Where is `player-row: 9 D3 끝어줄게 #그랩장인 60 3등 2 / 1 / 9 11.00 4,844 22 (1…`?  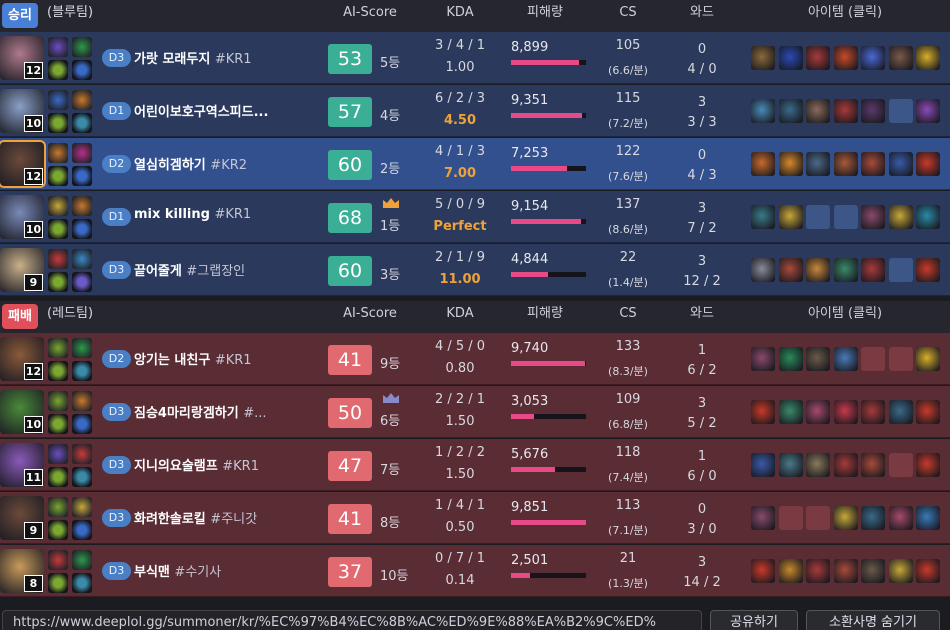
player-row: 9 D3 끝어줄게 #그랩장인 60 3등 2 / 1 / 9 11.00 4,844 22 (1… is located at coordinates (475, 270).